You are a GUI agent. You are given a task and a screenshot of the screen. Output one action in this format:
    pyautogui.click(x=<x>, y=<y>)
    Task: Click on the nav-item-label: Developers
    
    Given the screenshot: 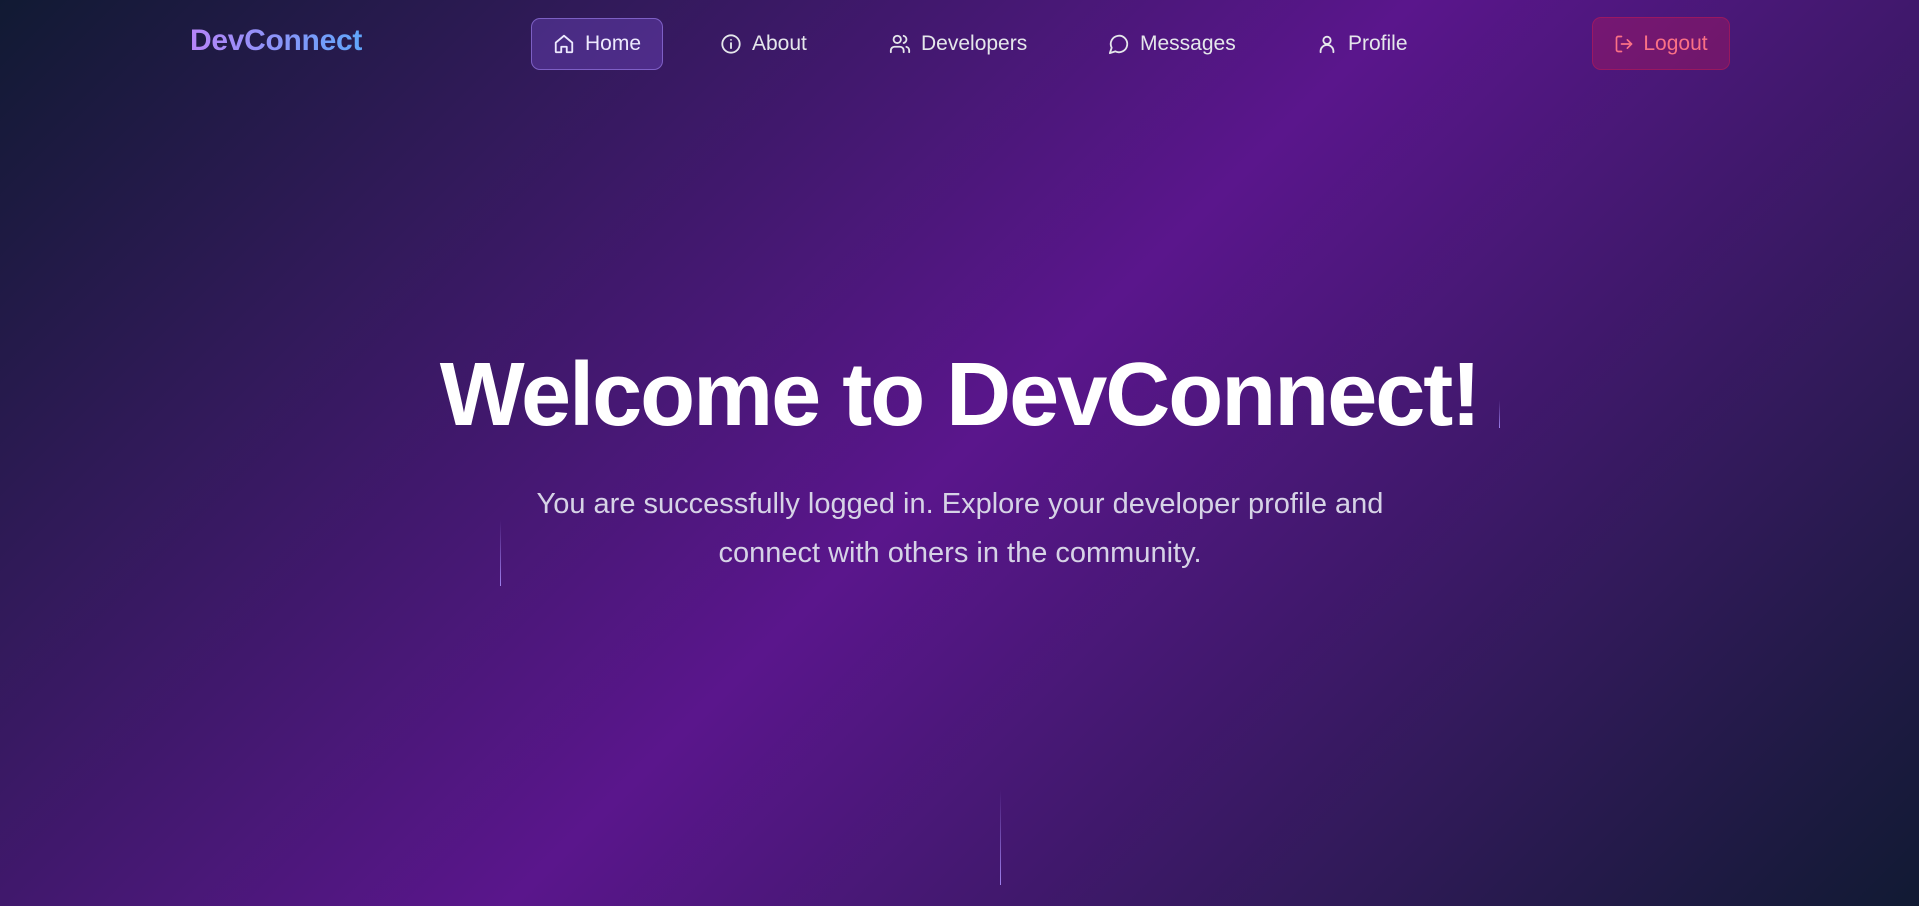 What is the action you would take?
    pyautogui.click(x=974, y=43)
    